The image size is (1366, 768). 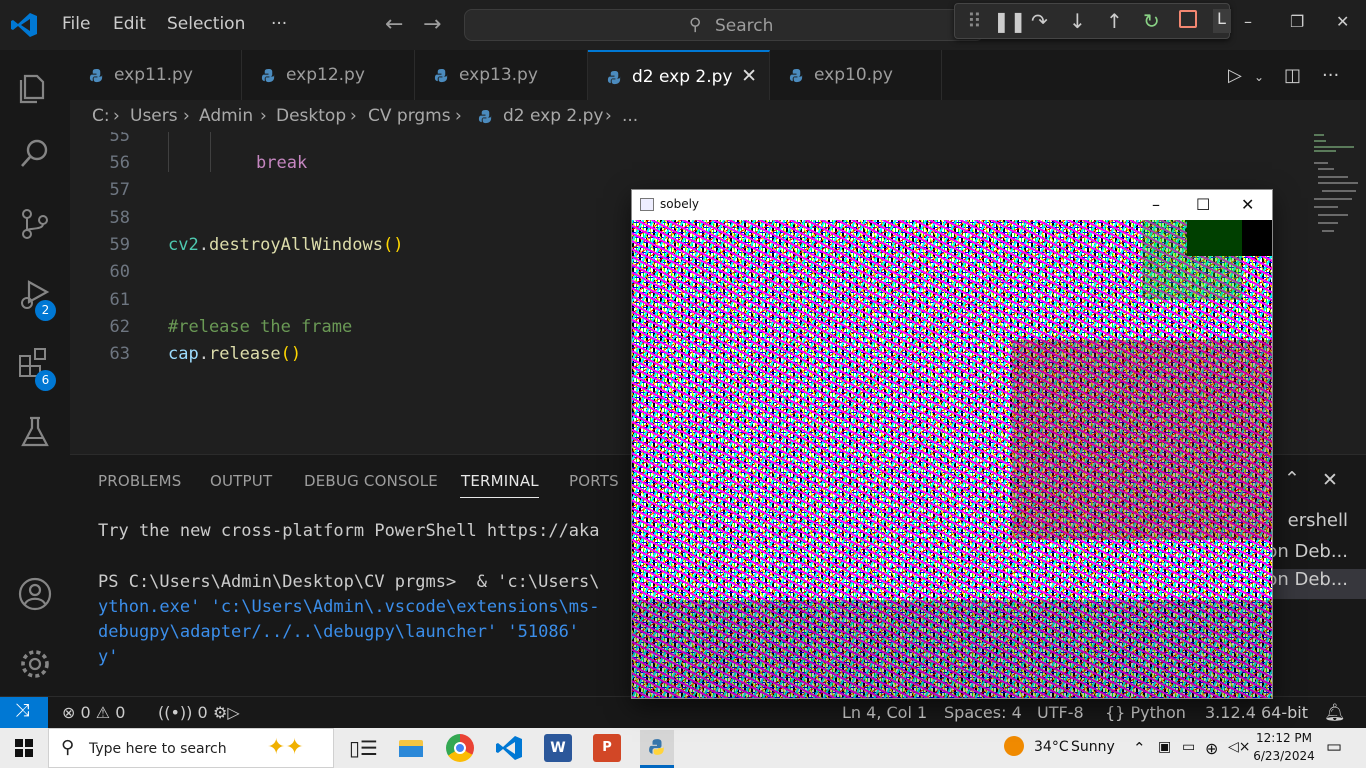 I want to click on breadcrumb-admin: Admin, so click(x=226, y=116).